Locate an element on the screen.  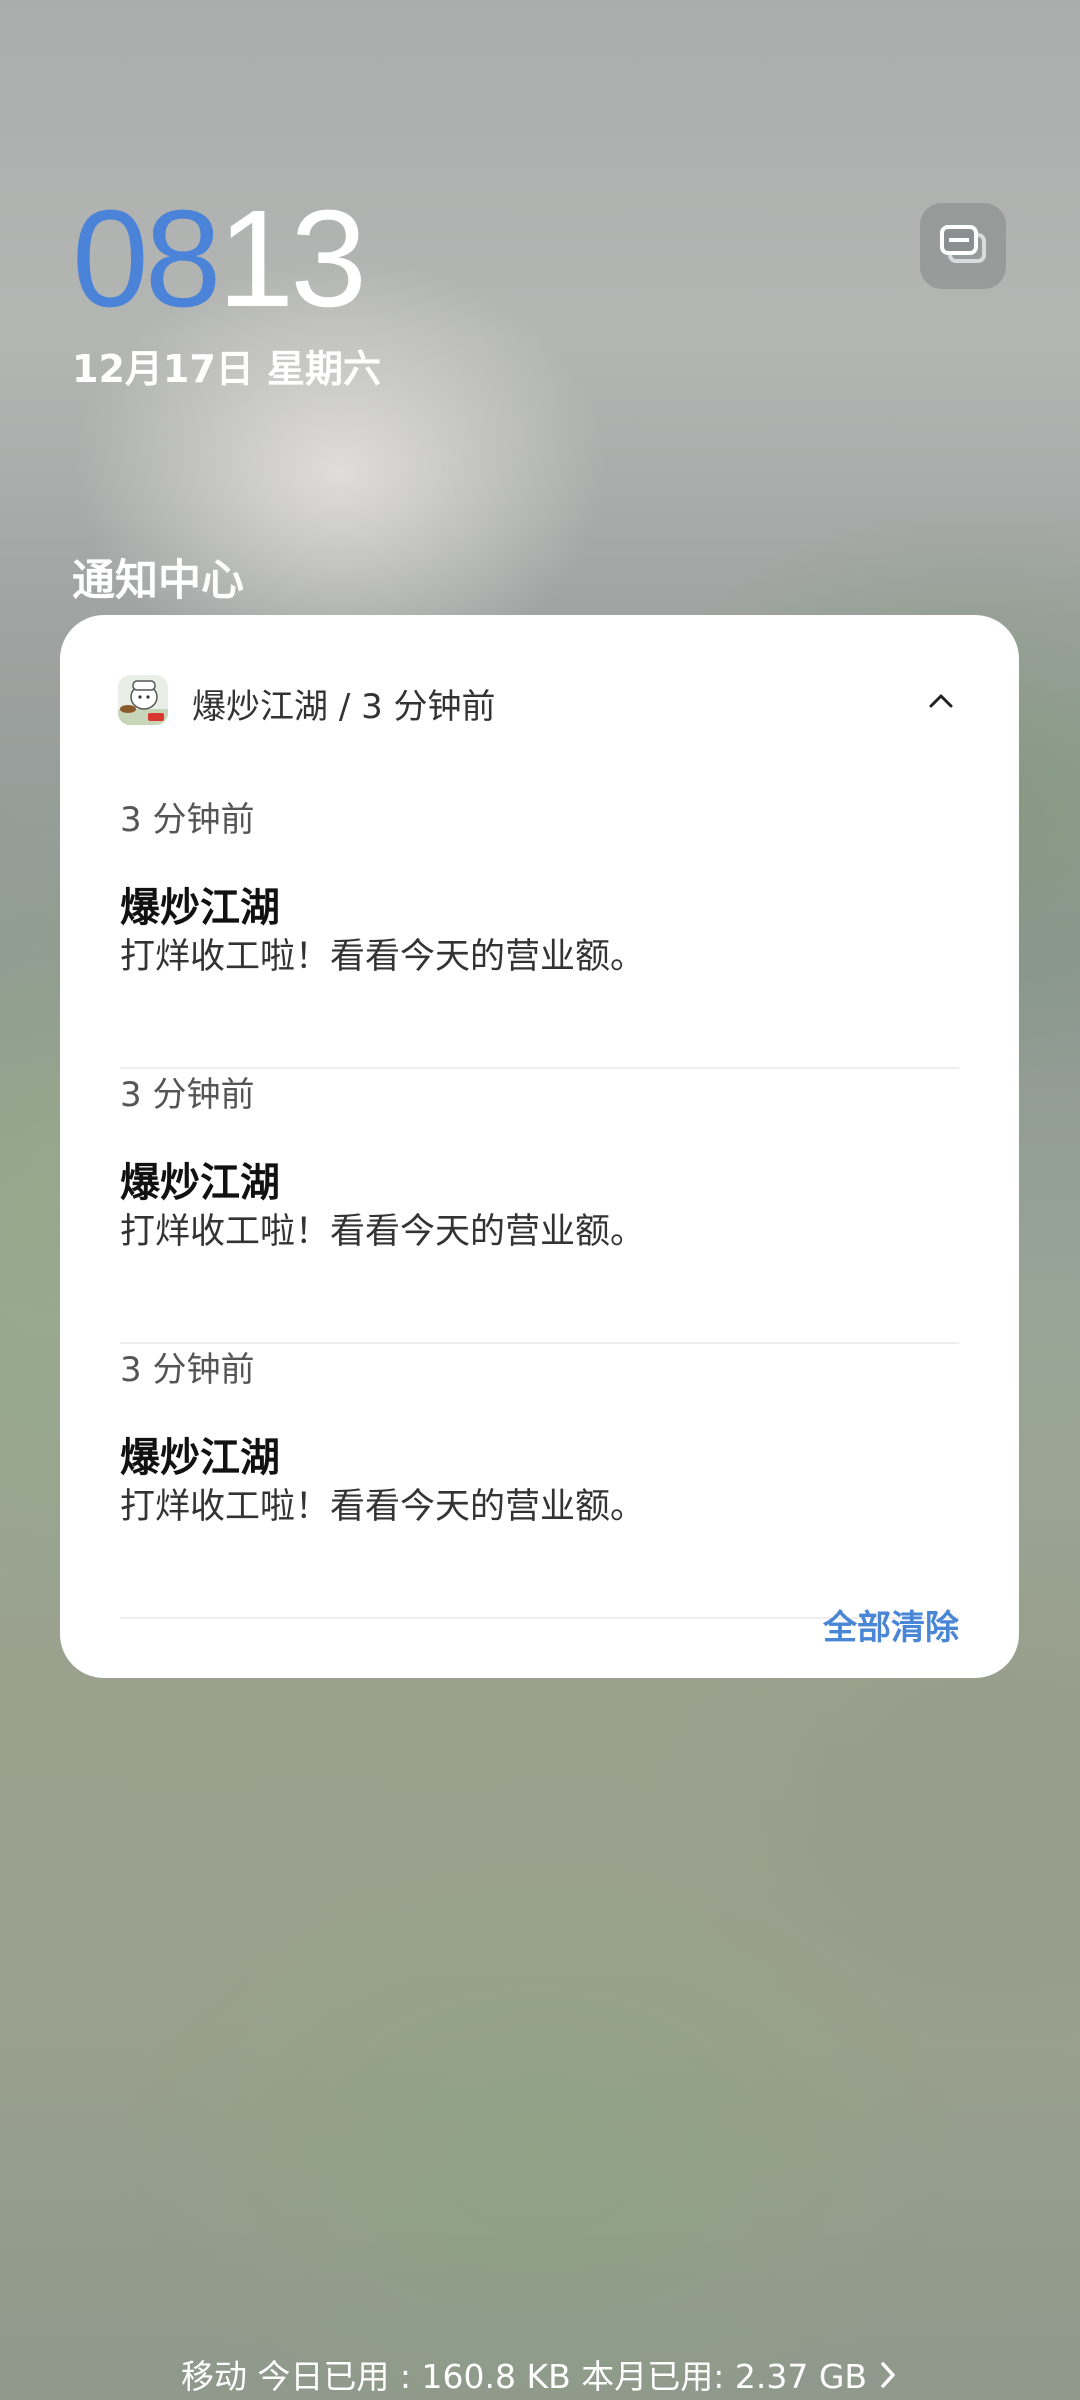
stacked-cards-icon is located at coordinates (963, 244).